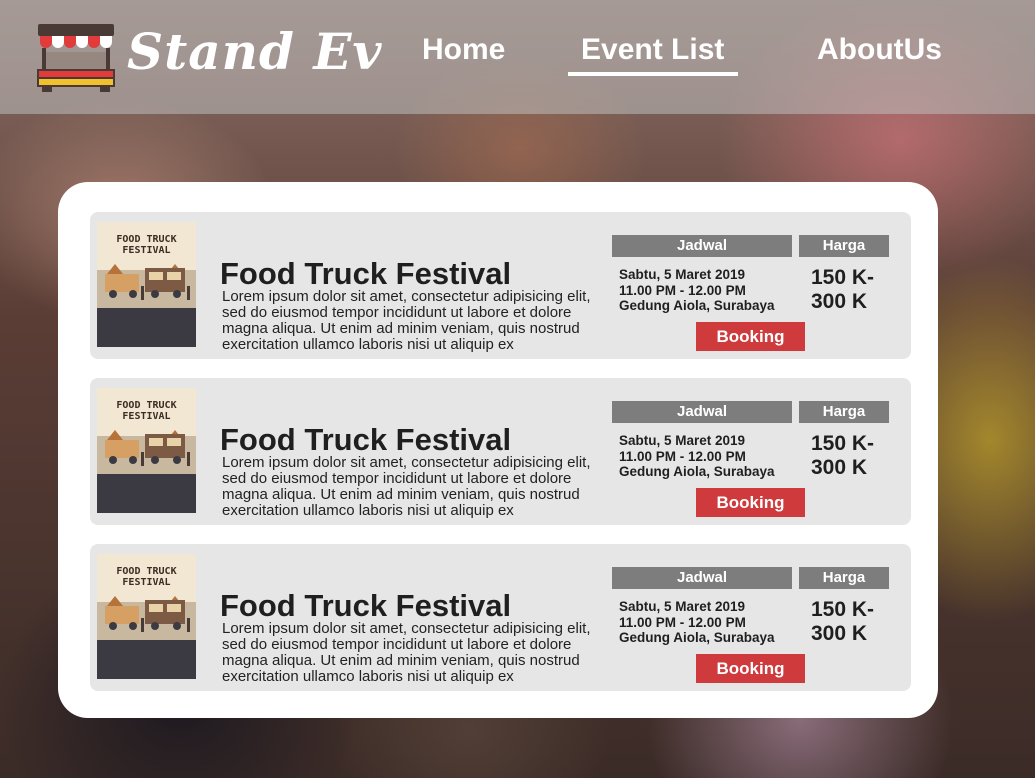 Image resolution: width=1035 pixels, height=778 pixels. I want to click on active-nav-indicator, so click(653, 74).